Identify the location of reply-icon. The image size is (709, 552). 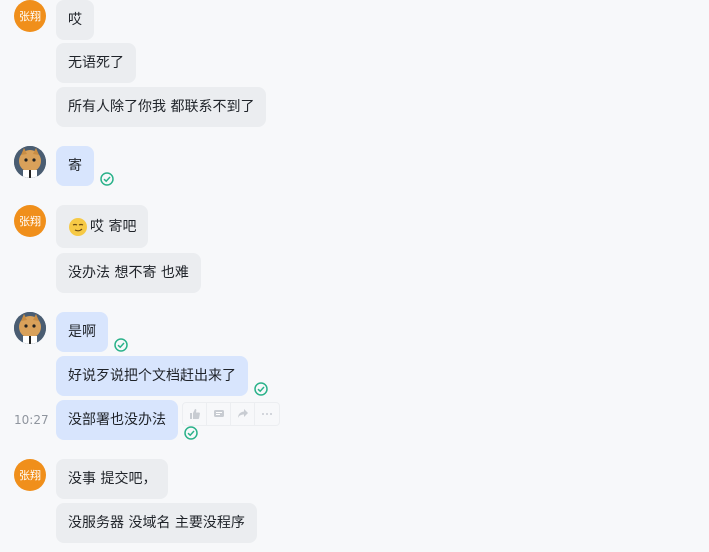
(218, 413).